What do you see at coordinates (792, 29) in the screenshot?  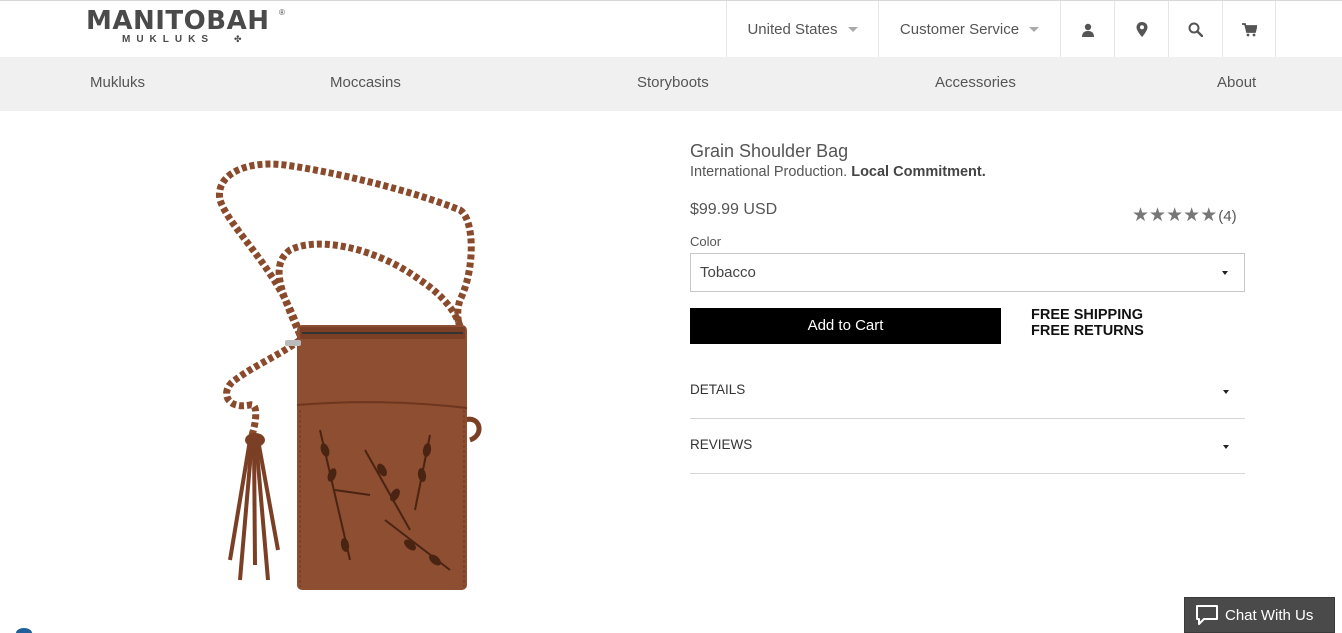 I see `country-label: United States` at bounding box center [792, 29].